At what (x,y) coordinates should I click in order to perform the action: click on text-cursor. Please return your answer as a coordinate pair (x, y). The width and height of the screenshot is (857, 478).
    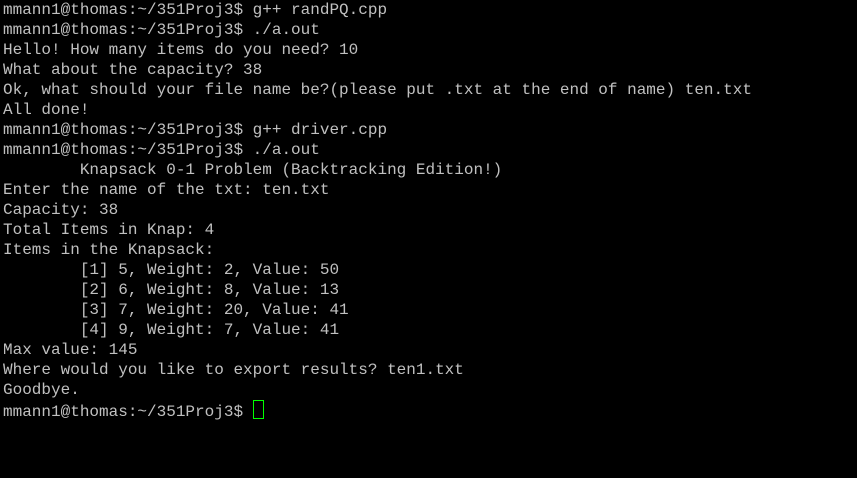
    Looking at the image, I should click on (258, 409).